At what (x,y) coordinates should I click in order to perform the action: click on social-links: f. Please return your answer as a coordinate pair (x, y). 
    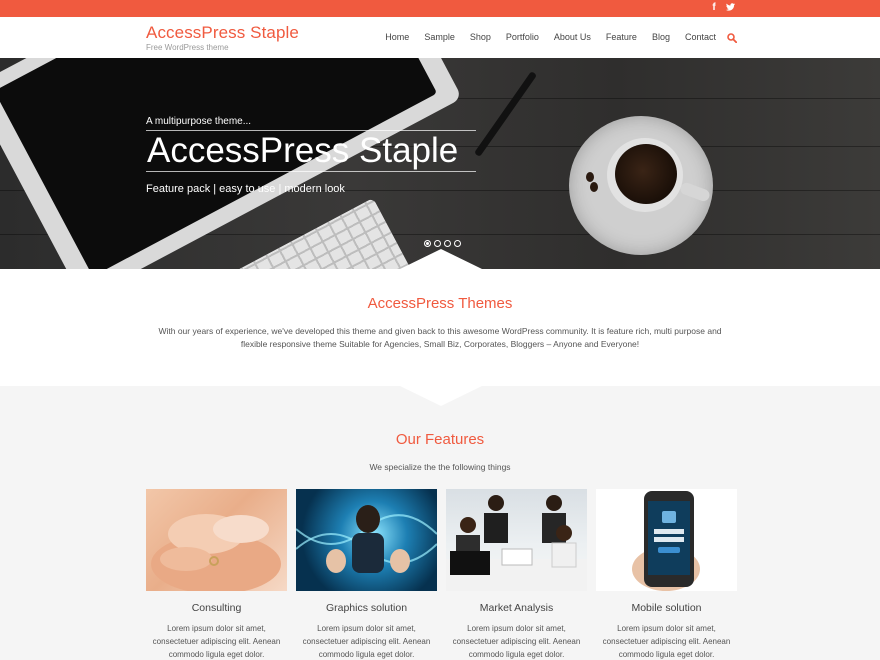
    Looking at the image, I should click on (722, 8).